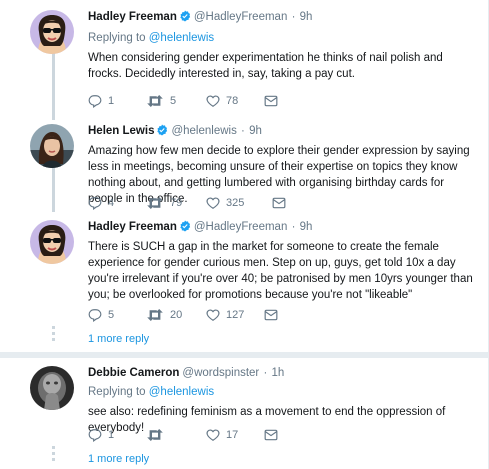 The height and width of the screenshot is (469, 489). What do you see at coordinates (232, 101) in the screenshot?
I see `like-count: 78` at bounding box center [232, 101].